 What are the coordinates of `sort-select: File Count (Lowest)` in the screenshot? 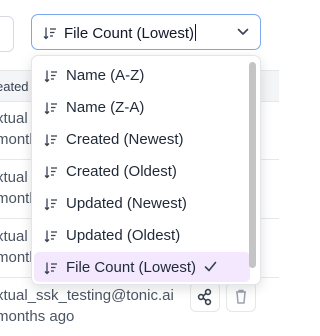 It's located at (146, 32).